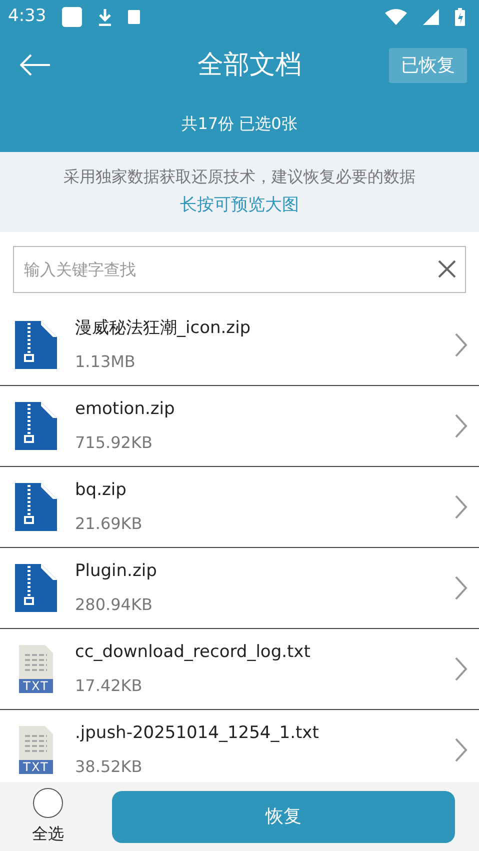  I want to click on select-all-label: 全选, so click(48, 833).